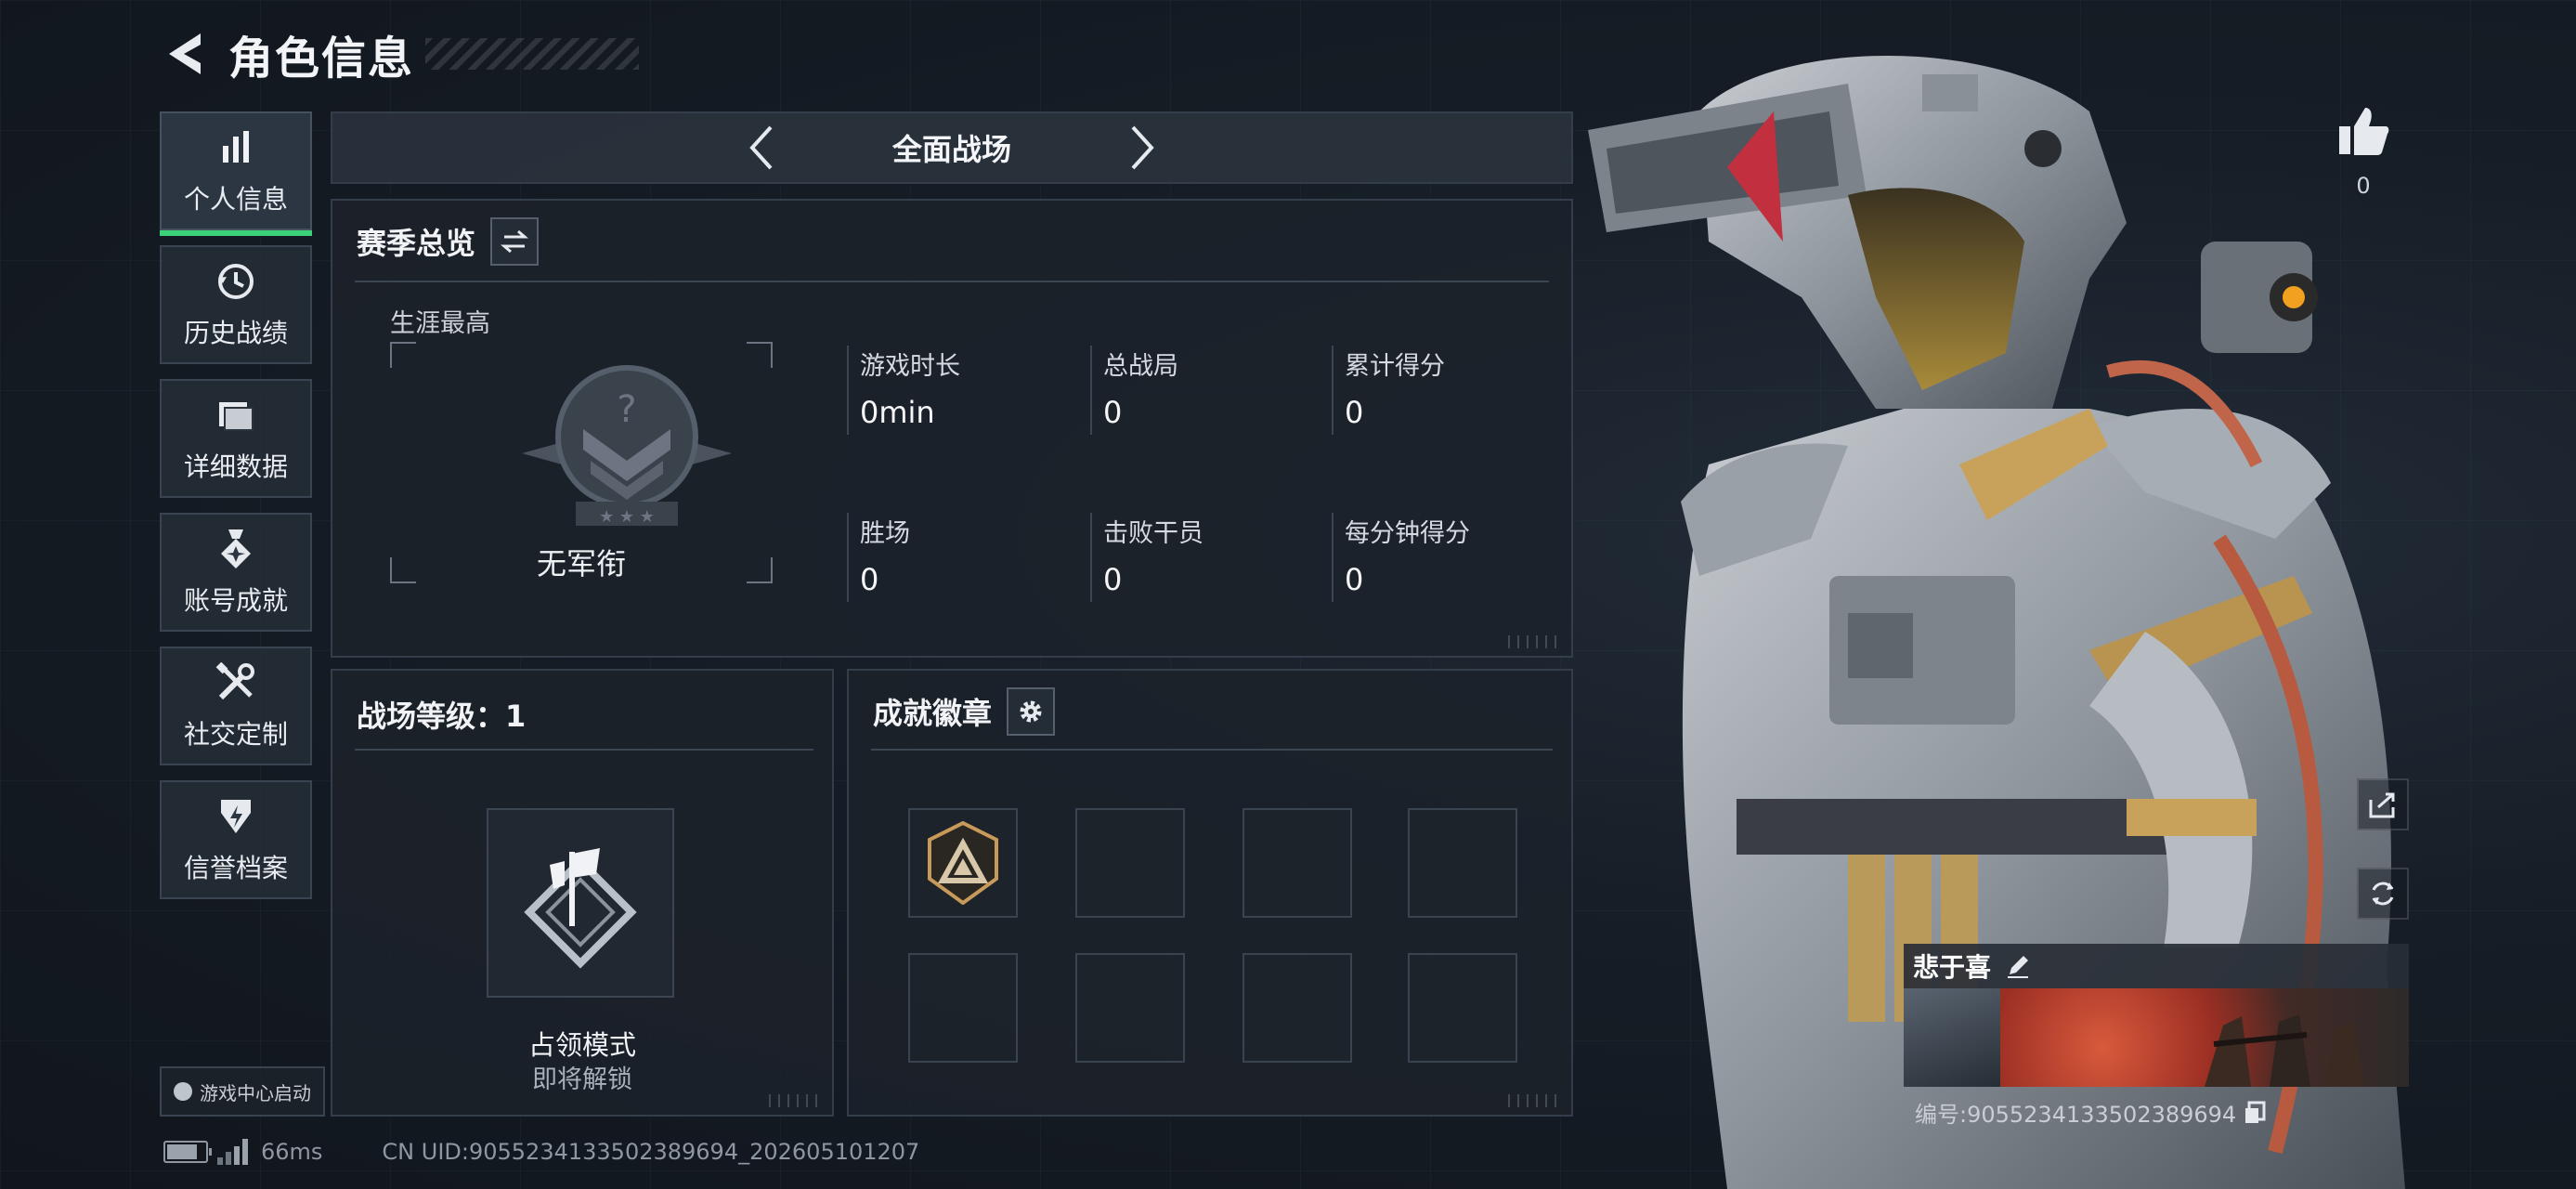 This screenshot has width=2576, height=1189. What do you see at coordinates (236, 304) in the screenshot?
I see `sidebar-item-history: 历史战绩` at bounding box center [236, 304].